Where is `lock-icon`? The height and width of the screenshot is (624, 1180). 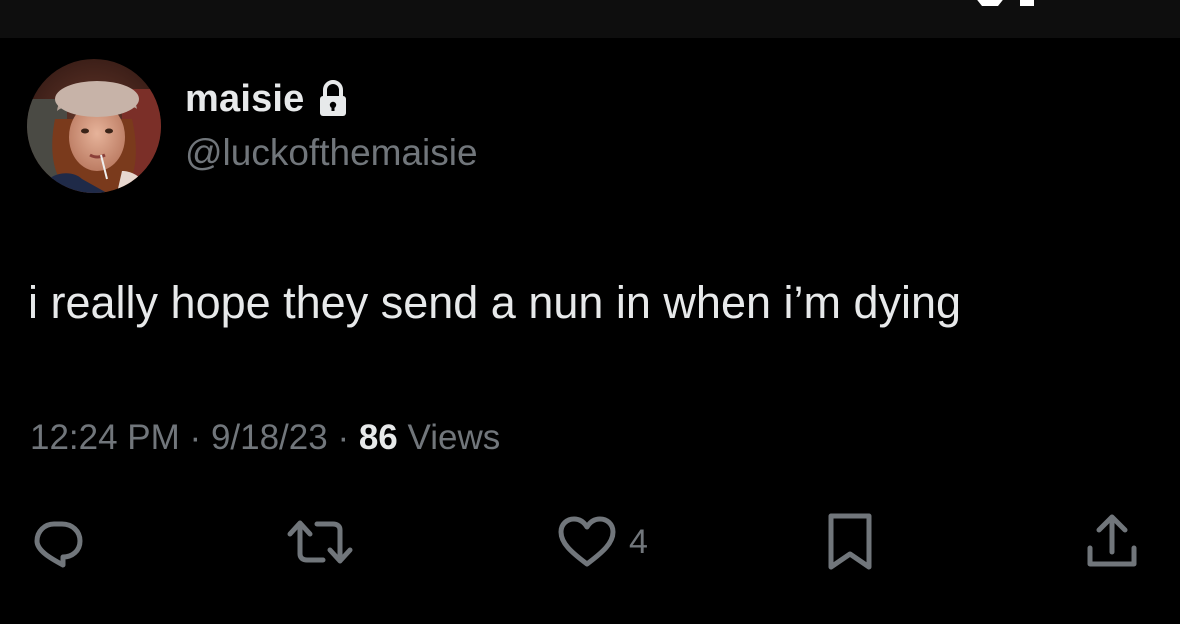
lock-icon is located at coordinates (332, 98).